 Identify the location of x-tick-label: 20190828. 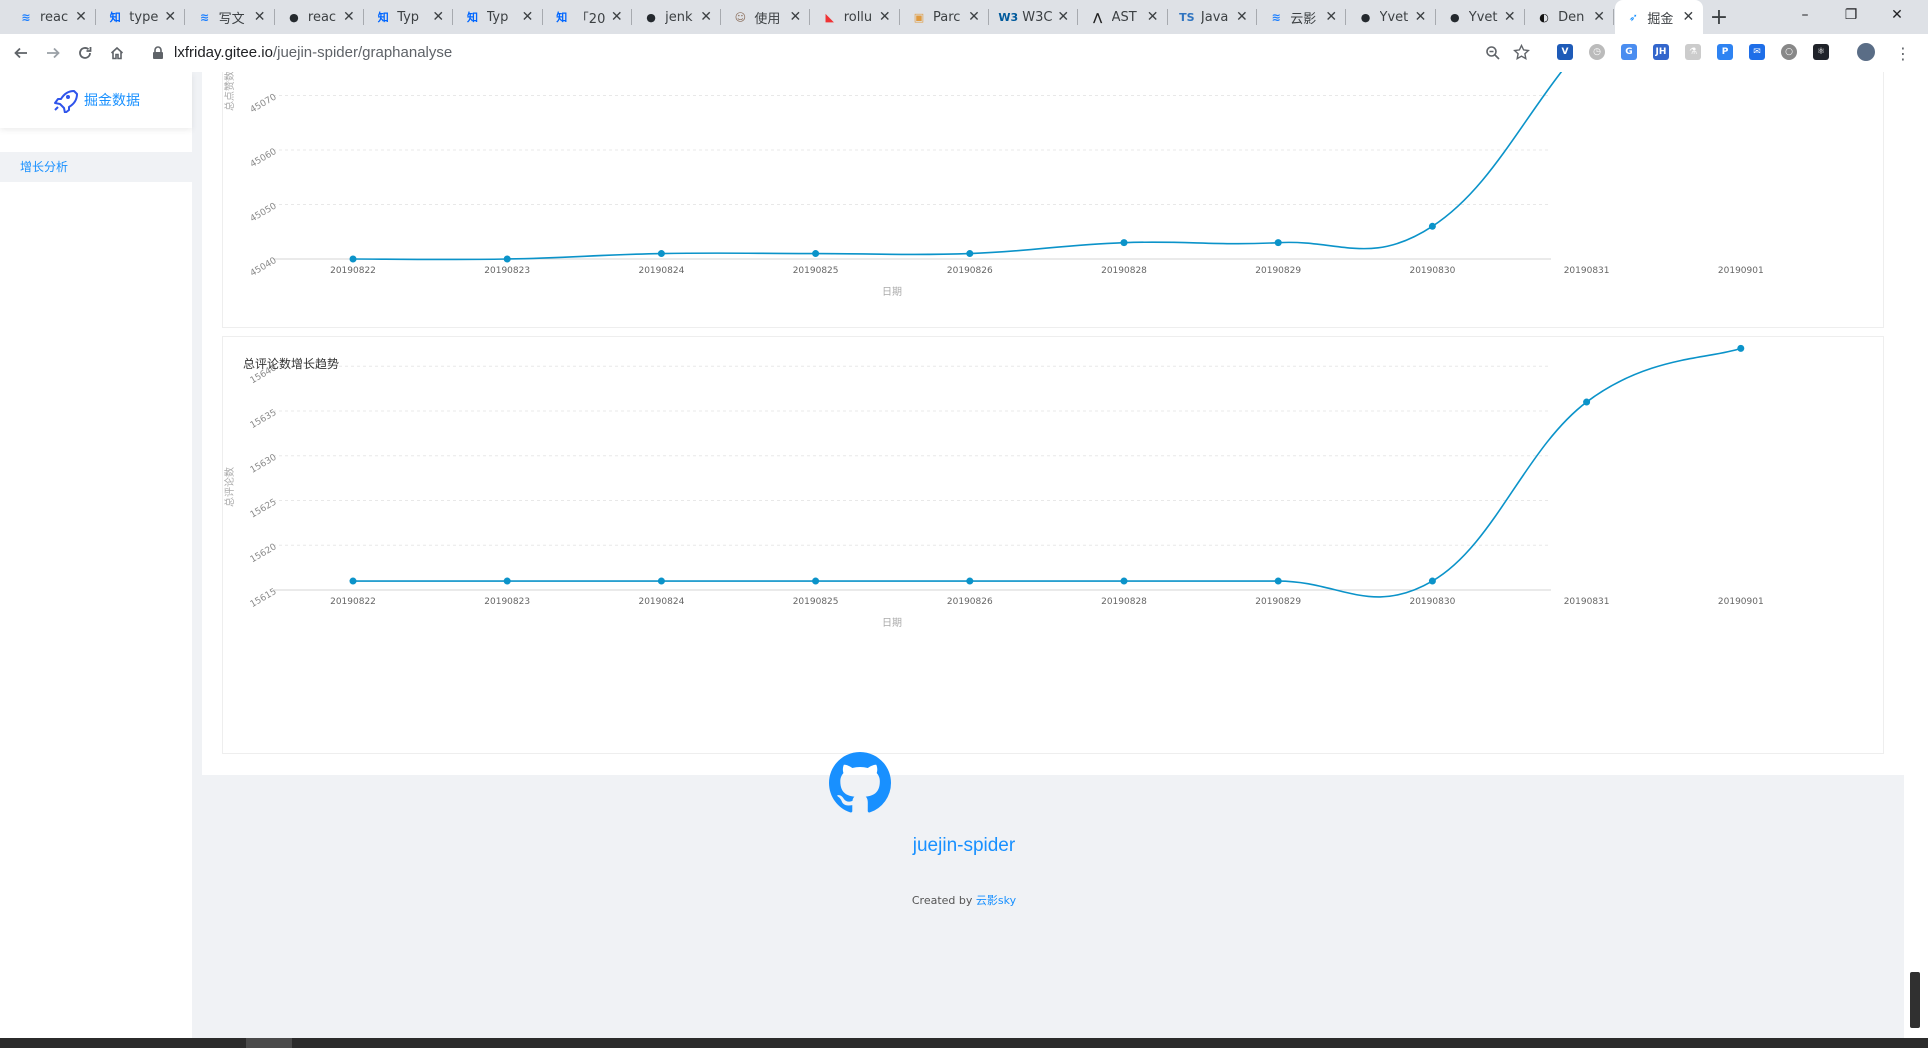
(1124, 602).